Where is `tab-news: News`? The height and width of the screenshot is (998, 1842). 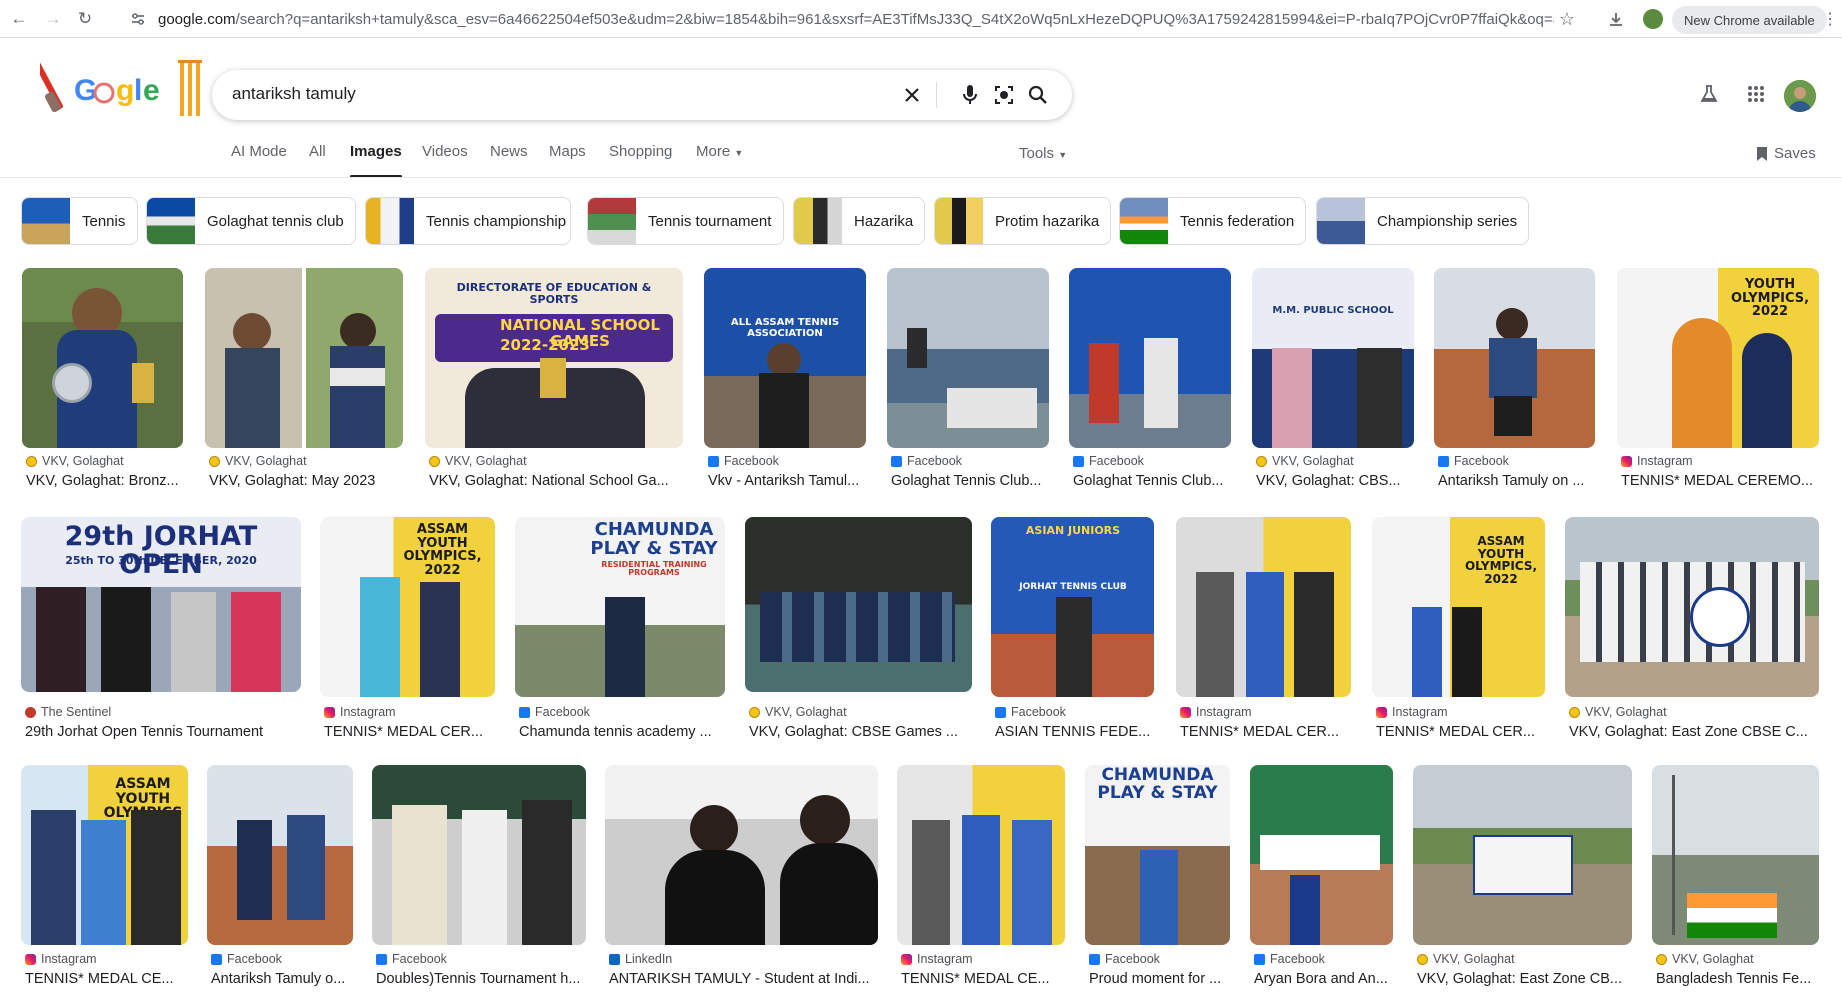
tab-news: News is located at coordinates (509, 151).